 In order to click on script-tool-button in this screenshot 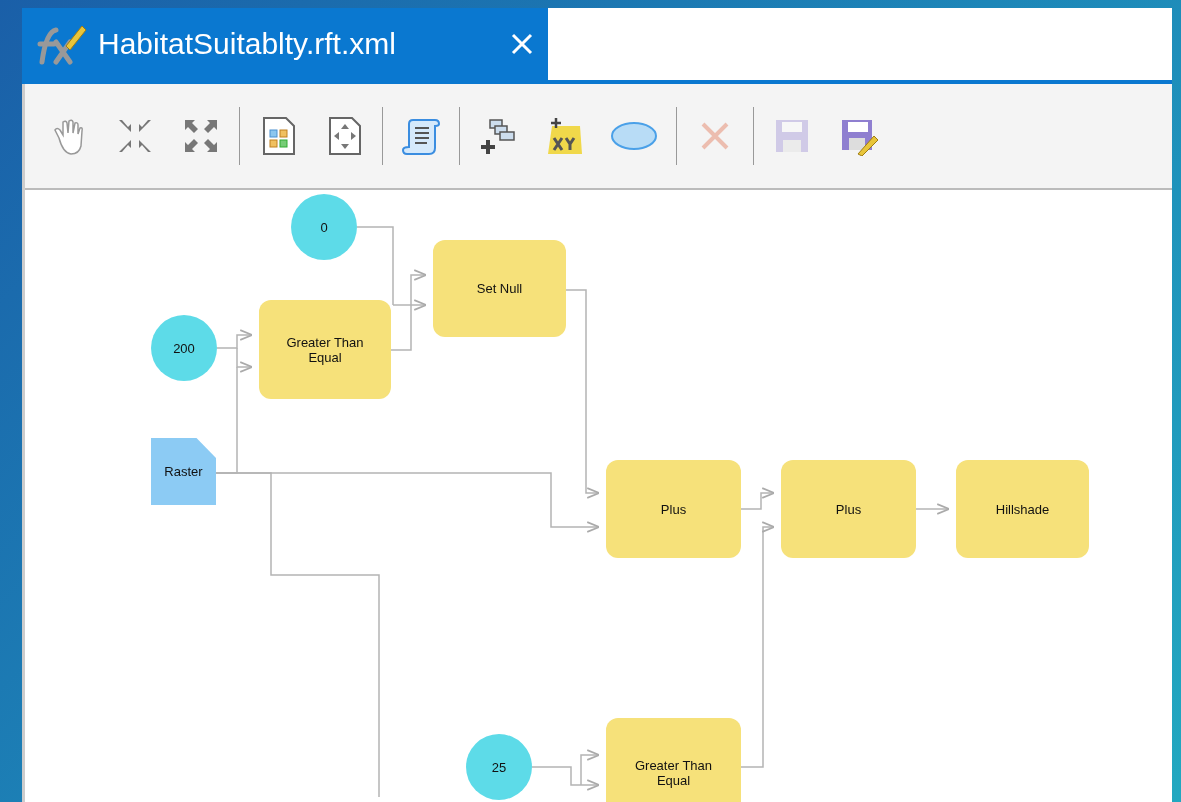, I will do `click(421, 136)`.